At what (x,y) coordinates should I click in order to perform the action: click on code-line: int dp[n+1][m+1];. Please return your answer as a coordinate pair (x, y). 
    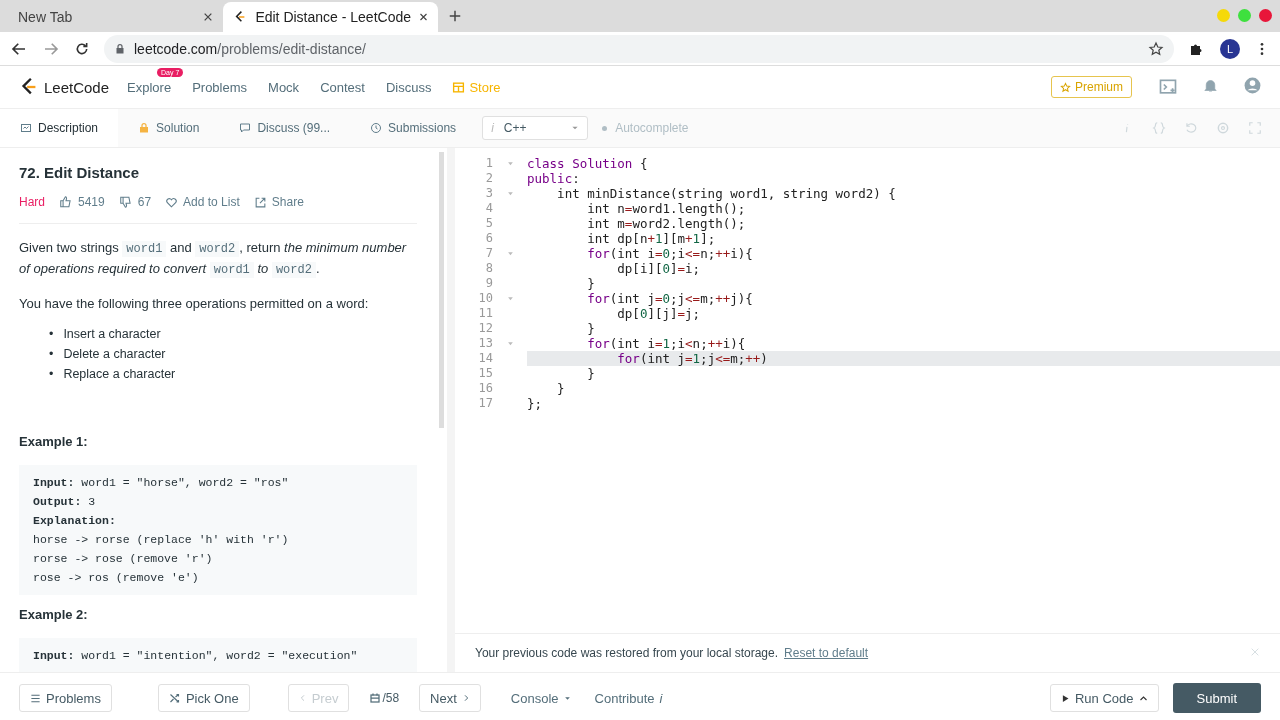
    Looking at the image, I should click on (651, 238).